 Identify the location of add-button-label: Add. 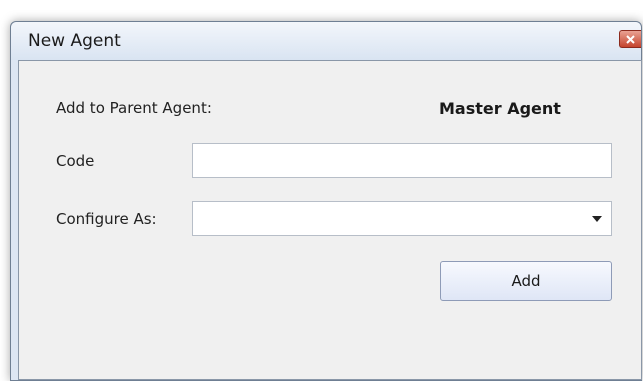
(526, 281).